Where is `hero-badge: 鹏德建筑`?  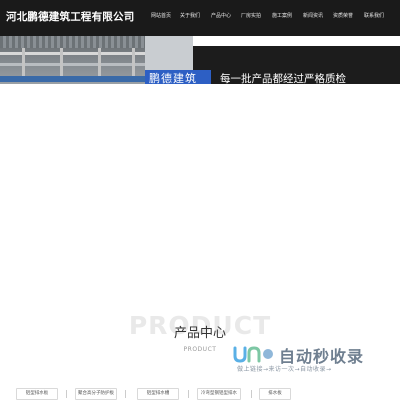
hero-badge: 鹏德建筑 is located at coordinates (178, 77).